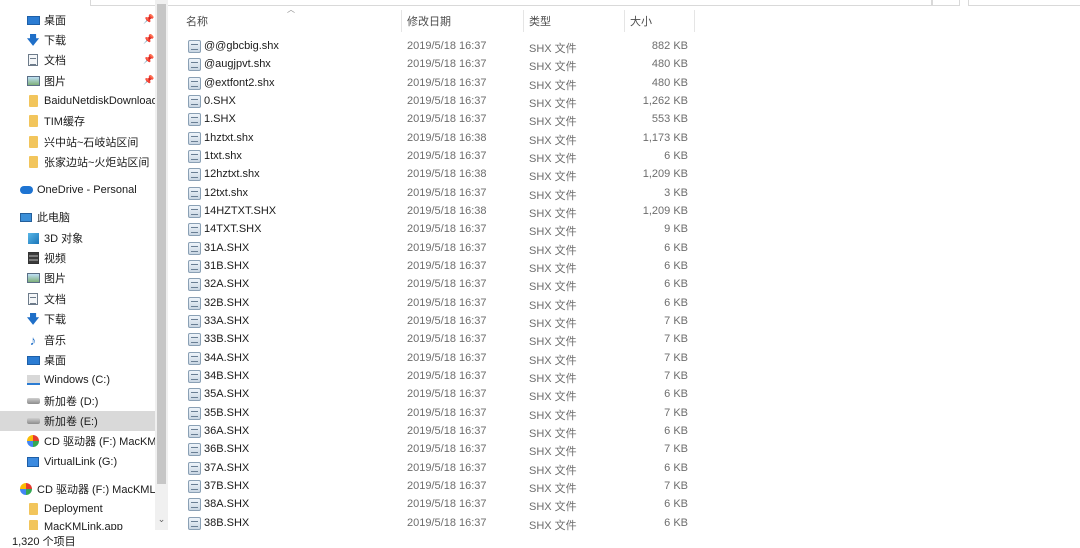 Image resolution: width=1080 pixels, height=548 pixels. What do you see at coordinates (227, 504) in the screenshot?
I see `file-name: 38A.SHX` at bounding box center [227, 504].